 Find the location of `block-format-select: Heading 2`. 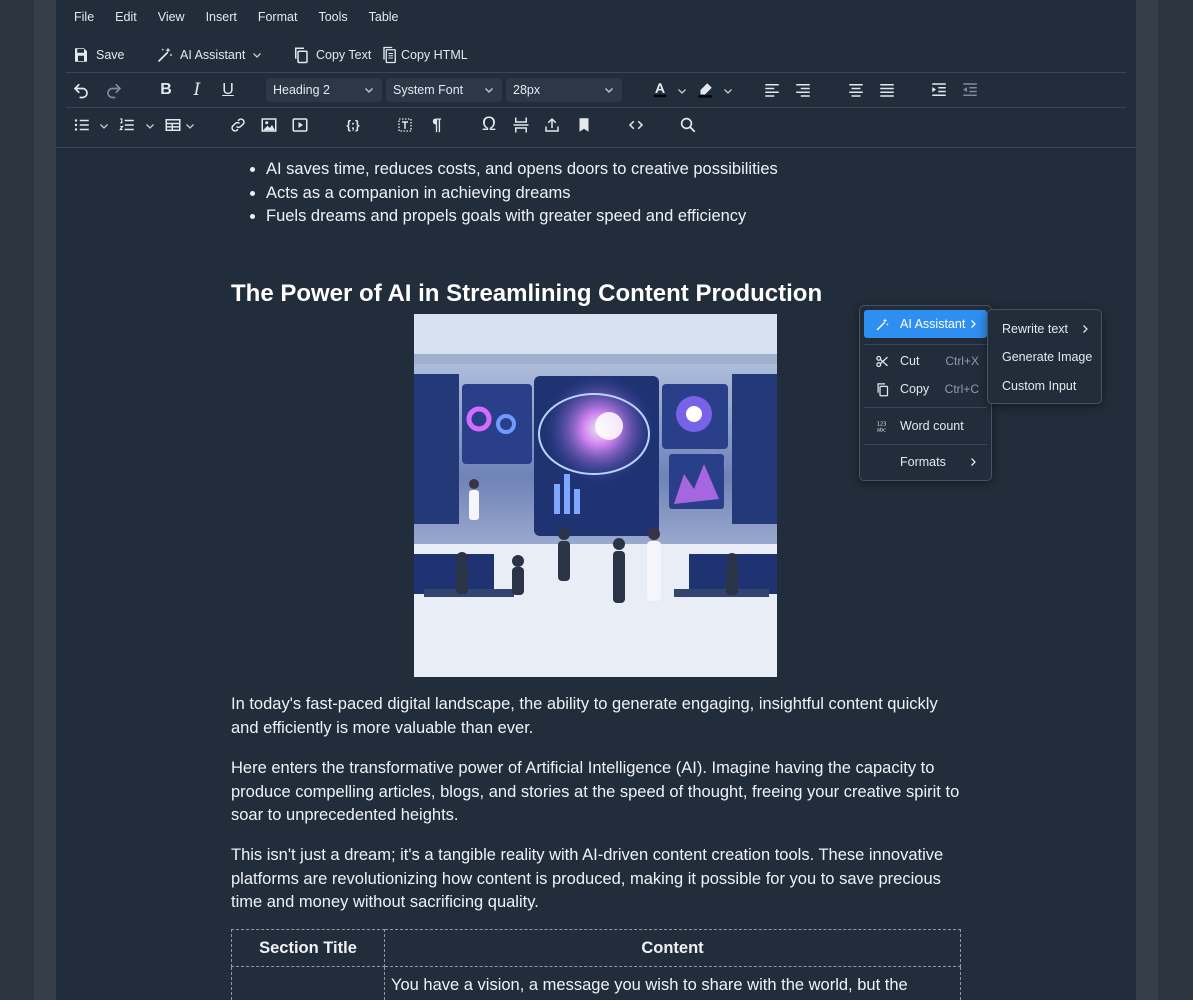

block-format-select: Heading 2 is located at coordinates (324, 90).